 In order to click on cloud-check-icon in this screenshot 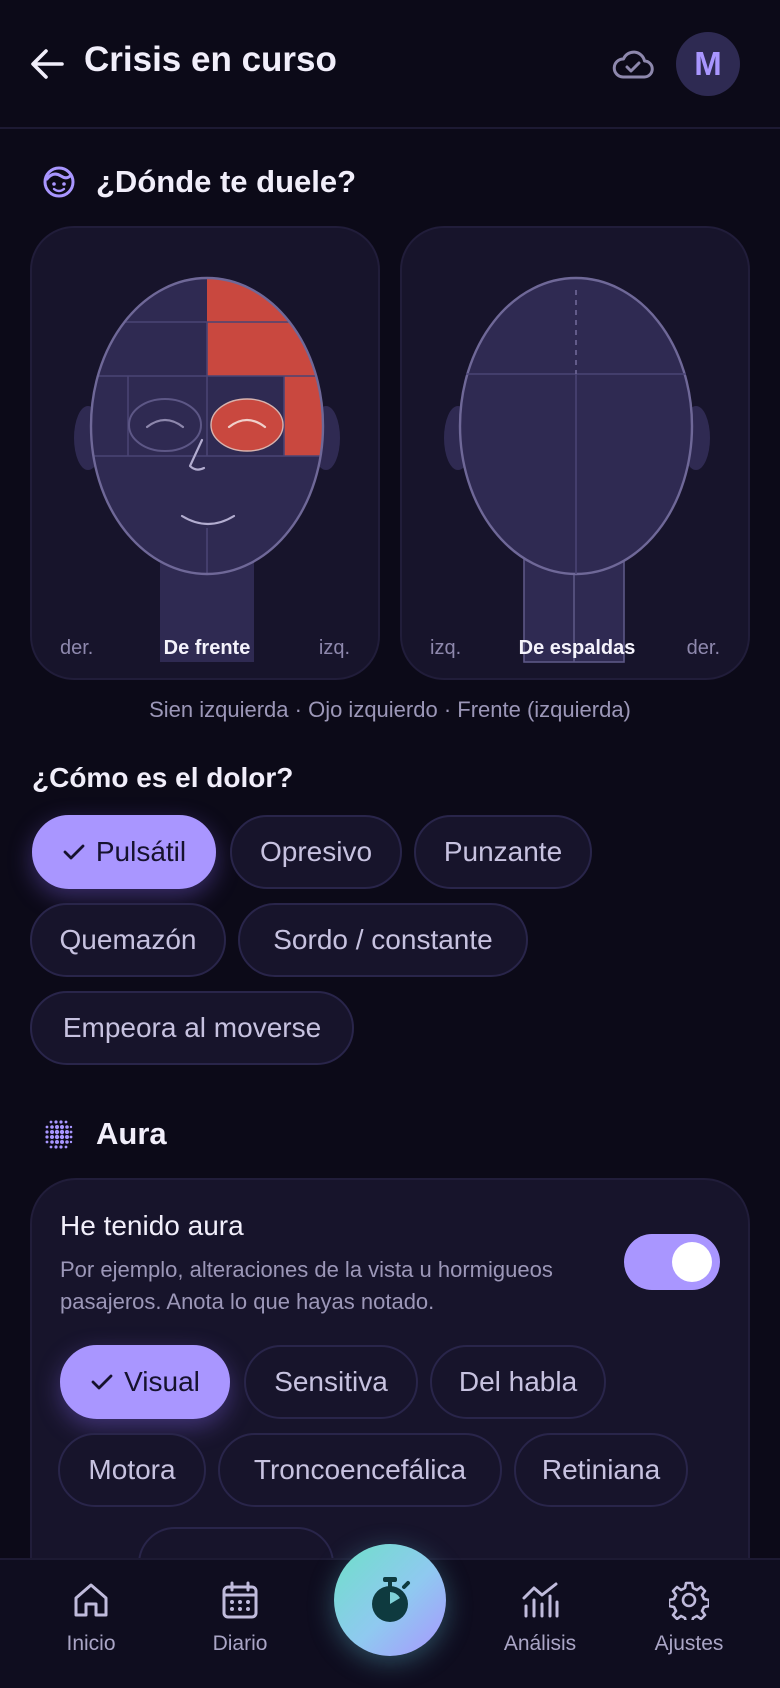, I will do `click(633, 64)`.